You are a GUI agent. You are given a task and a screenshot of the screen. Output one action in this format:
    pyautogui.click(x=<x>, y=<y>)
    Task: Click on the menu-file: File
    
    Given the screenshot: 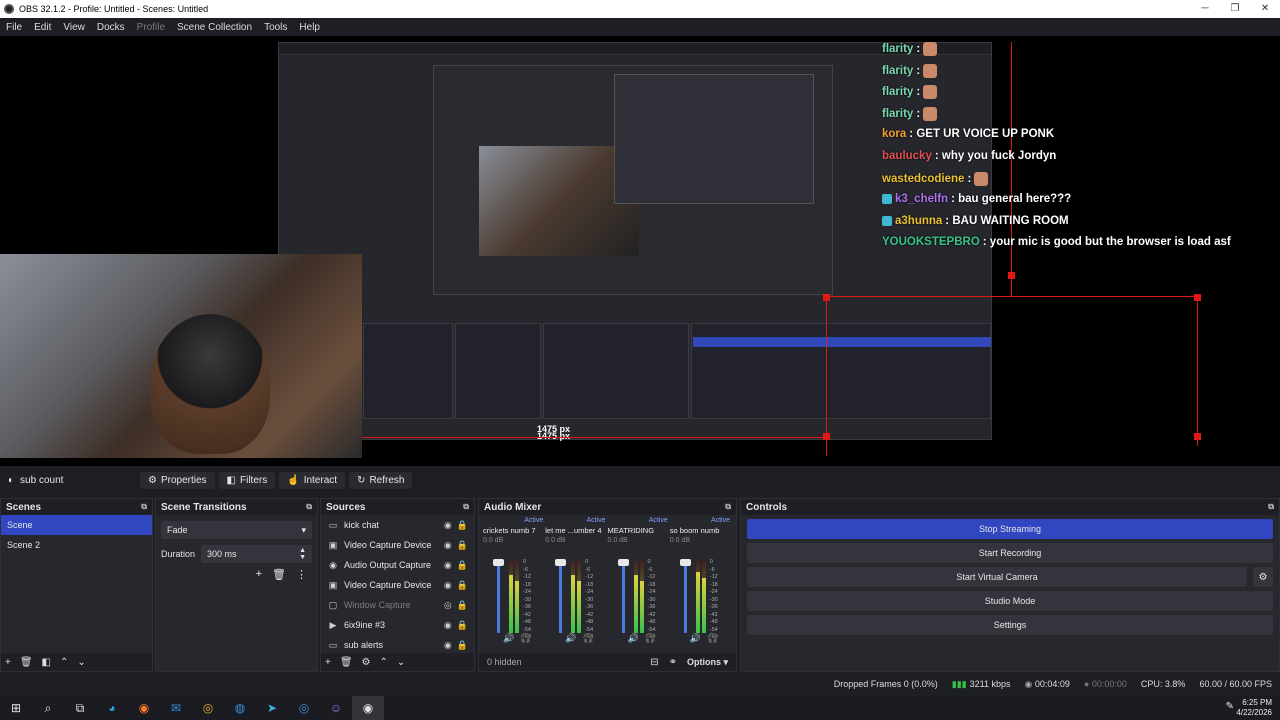 What is the action you would take?
    pyautogui.click(x=14, y=27)
    